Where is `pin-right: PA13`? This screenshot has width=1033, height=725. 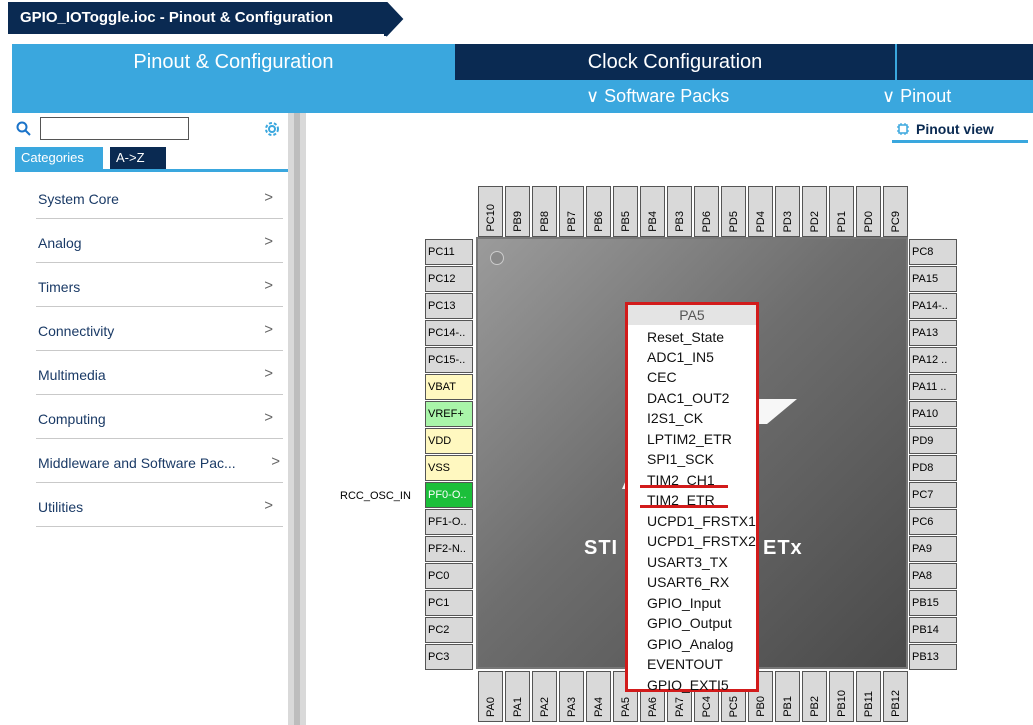 pin-right: PA13 is located at coordinates (933, 333).